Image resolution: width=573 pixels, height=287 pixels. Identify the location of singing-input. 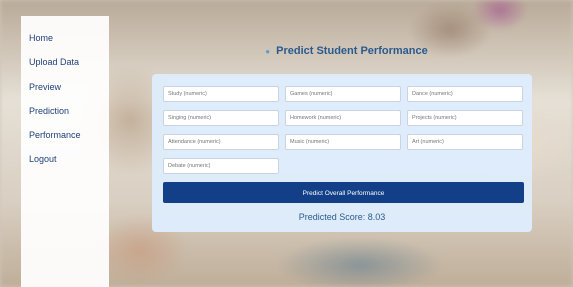
(221, 118).